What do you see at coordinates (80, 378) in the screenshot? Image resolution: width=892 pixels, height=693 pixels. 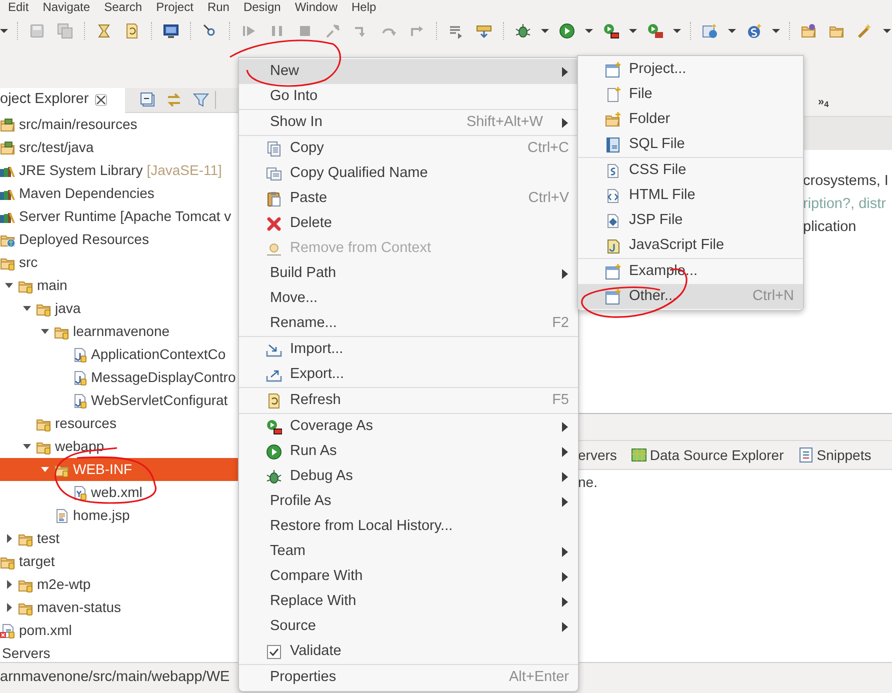 I see `java-file-icon` at bounding box center [80, 378].